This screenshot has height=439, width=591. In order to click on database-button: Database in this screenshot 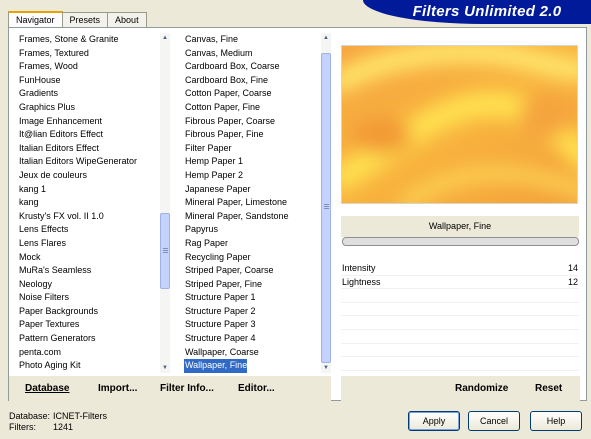, I will do `click(47, 388)`.